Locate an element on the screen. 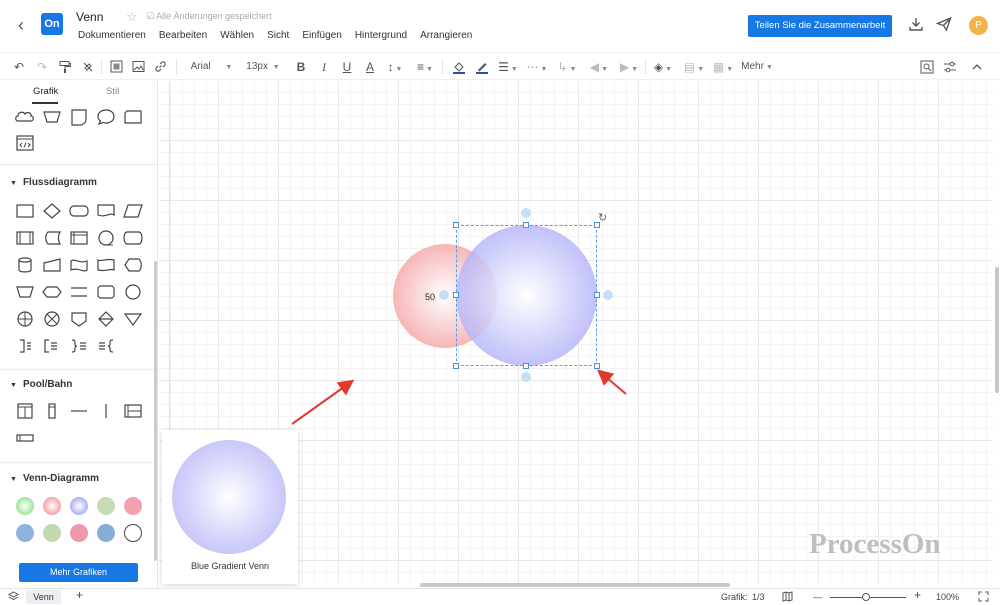 Image resolution: width=1000 pixels, height=605 pixels. image-icon is located at coordinates (138, 67).